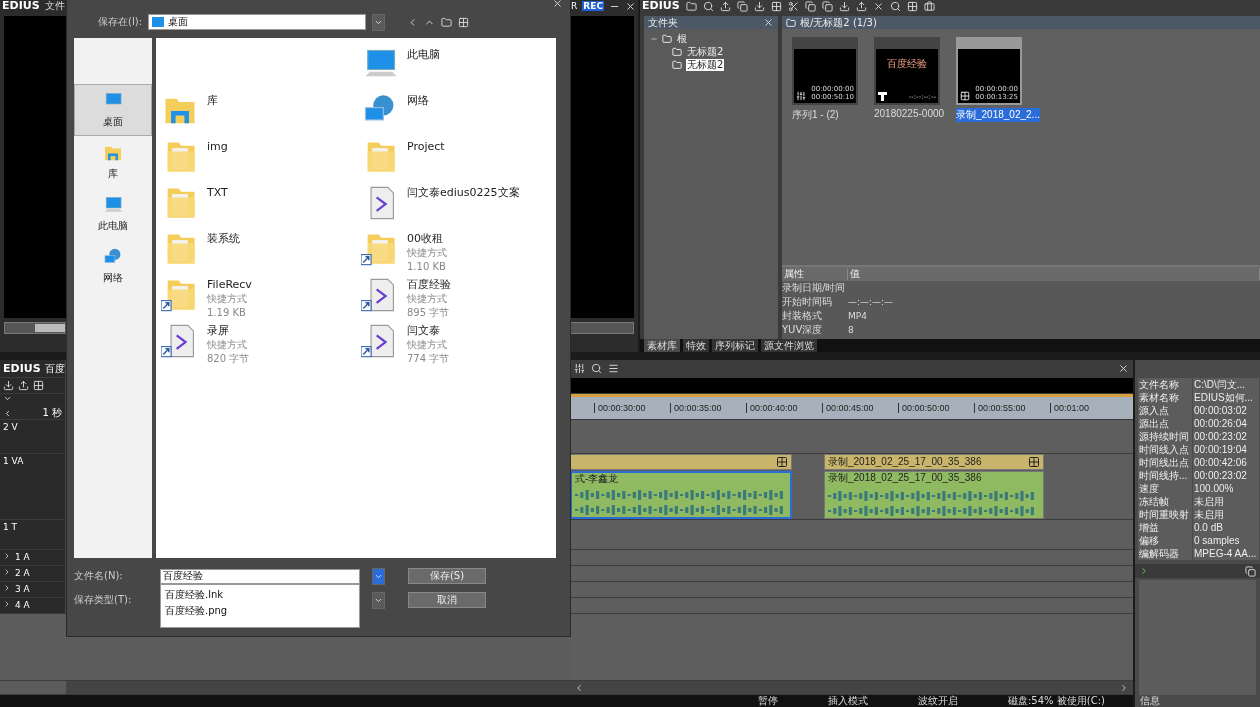  Describe the element at coordinates (212, 101) in the screenshot. I see `file-name: 库` at that location.